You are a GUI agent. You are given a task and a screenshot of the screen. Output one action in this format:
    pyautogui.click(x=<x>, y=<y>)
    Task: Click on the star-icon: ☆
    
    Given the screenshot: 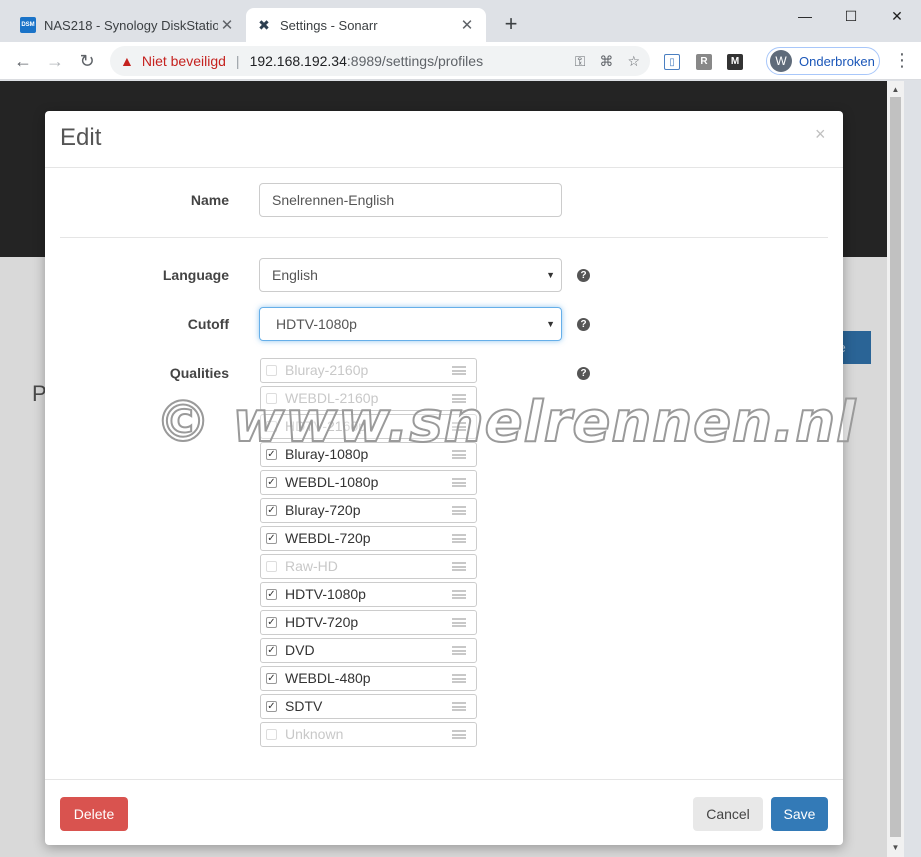 What is the action you would take?
    pyautogui.click(x=633, y=61)
    